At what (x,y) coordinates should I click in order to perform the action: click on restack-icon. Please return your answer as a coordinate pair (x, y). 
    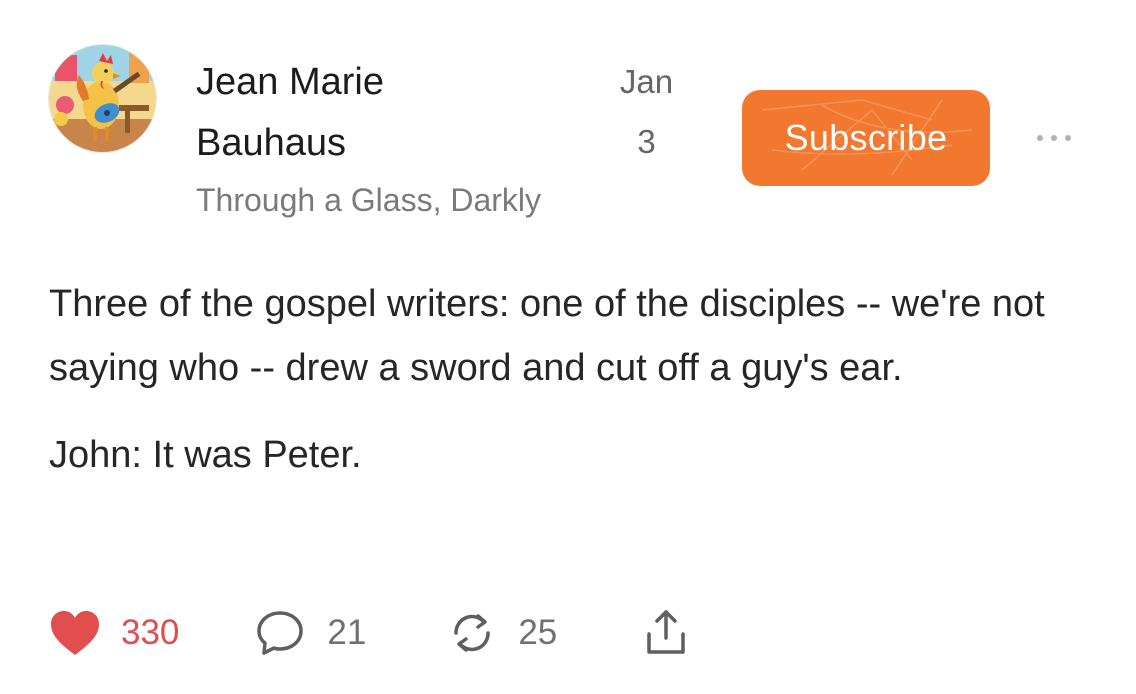
    Looking at the image, I should click on (472, 633).